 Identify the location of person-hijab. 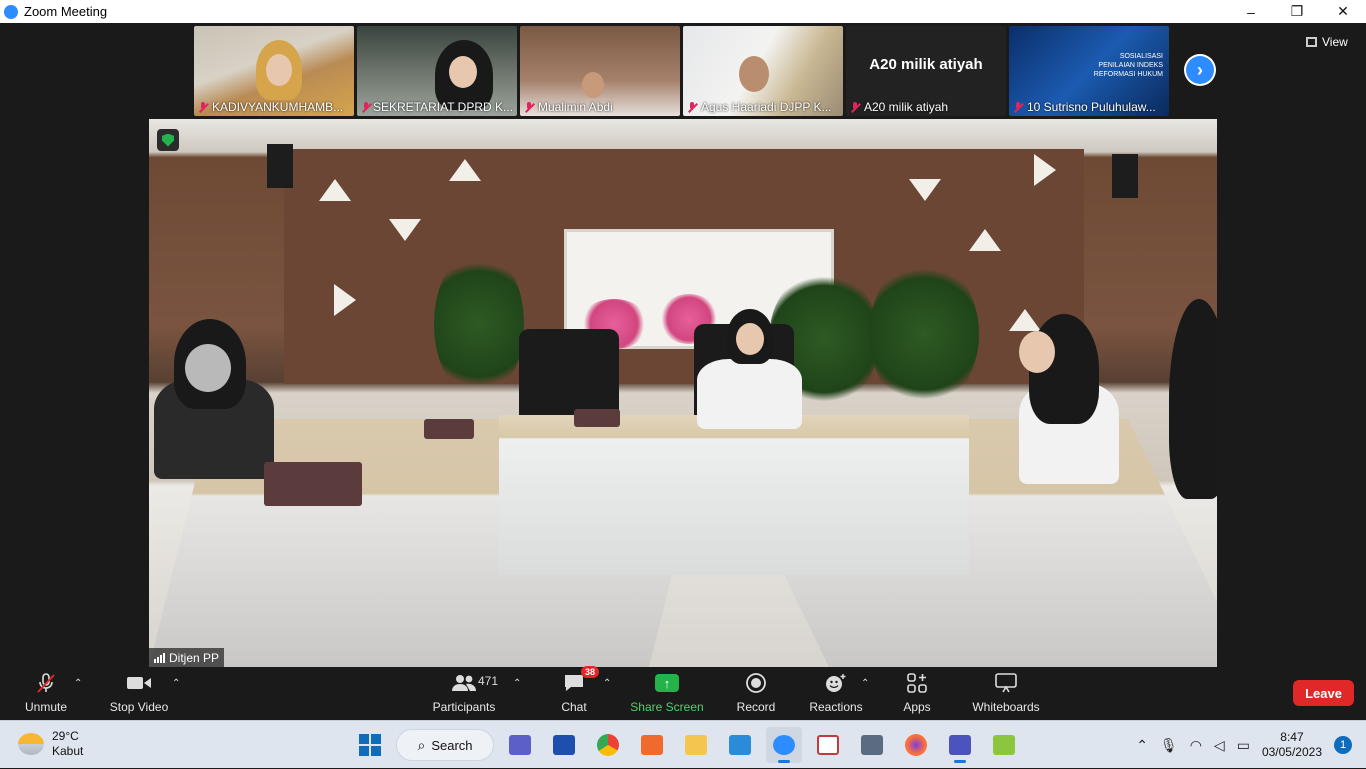
(1193, 399).